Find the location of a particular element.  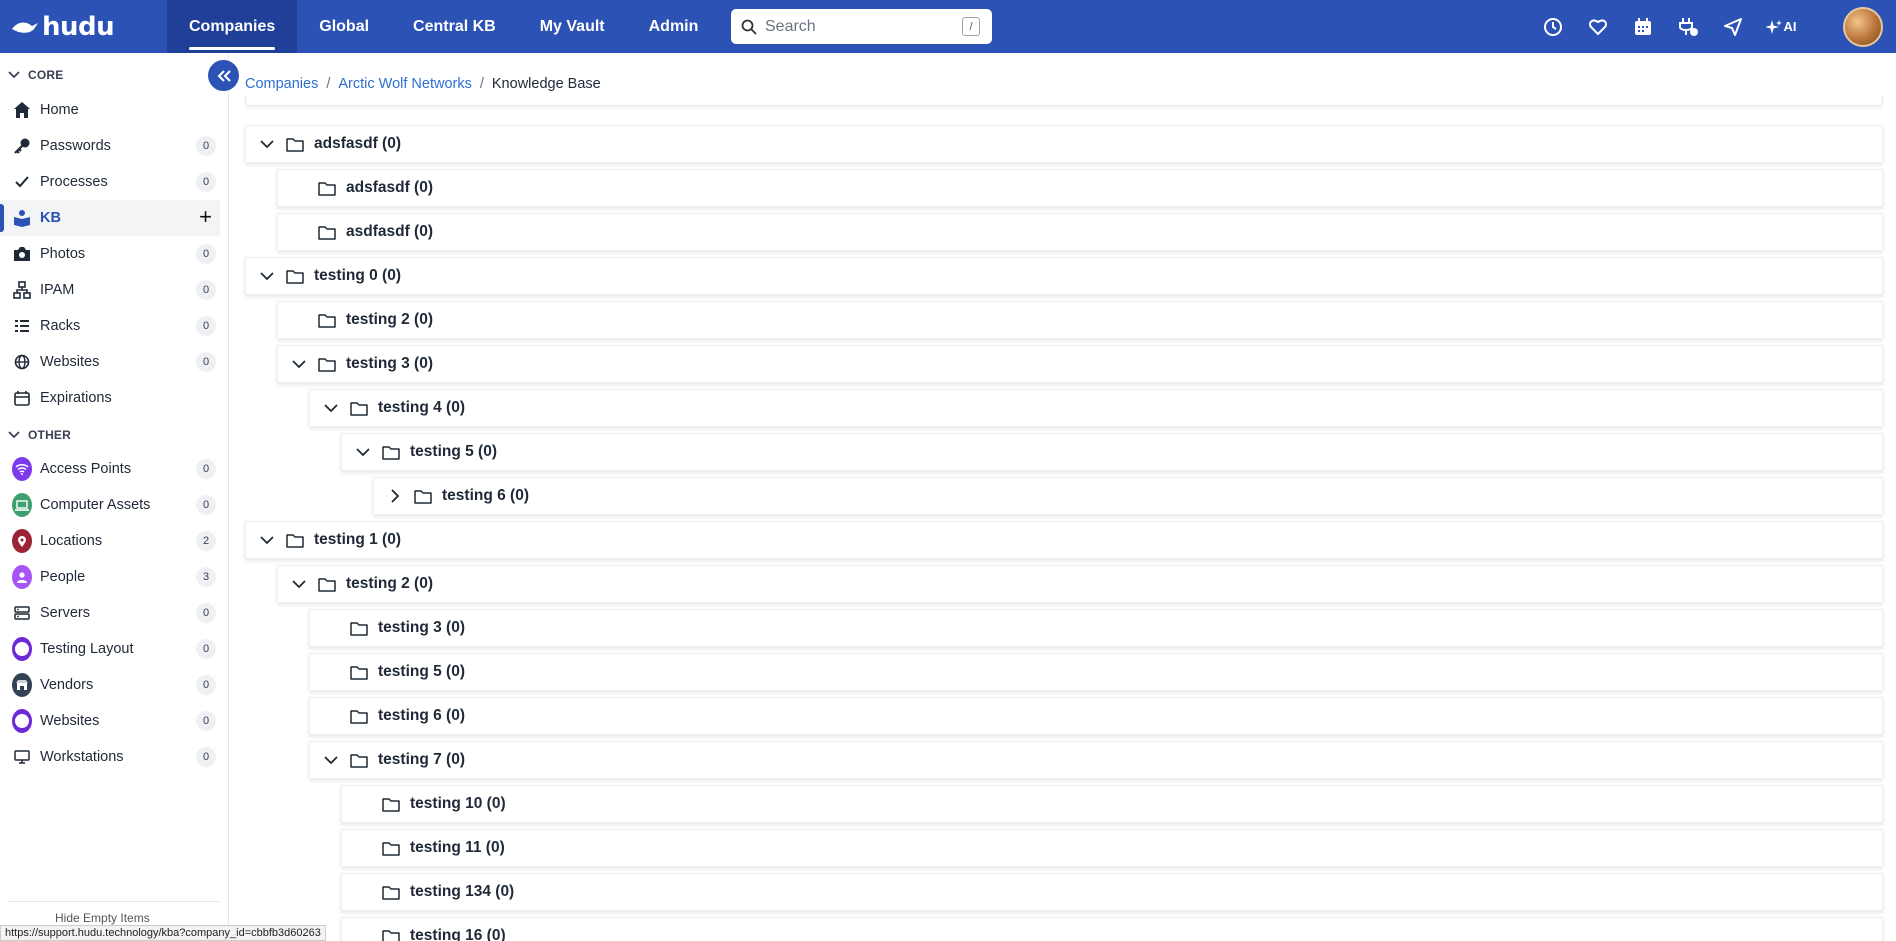

sidebar-item-expirations: Expirations is located at coordinates (110, 398).